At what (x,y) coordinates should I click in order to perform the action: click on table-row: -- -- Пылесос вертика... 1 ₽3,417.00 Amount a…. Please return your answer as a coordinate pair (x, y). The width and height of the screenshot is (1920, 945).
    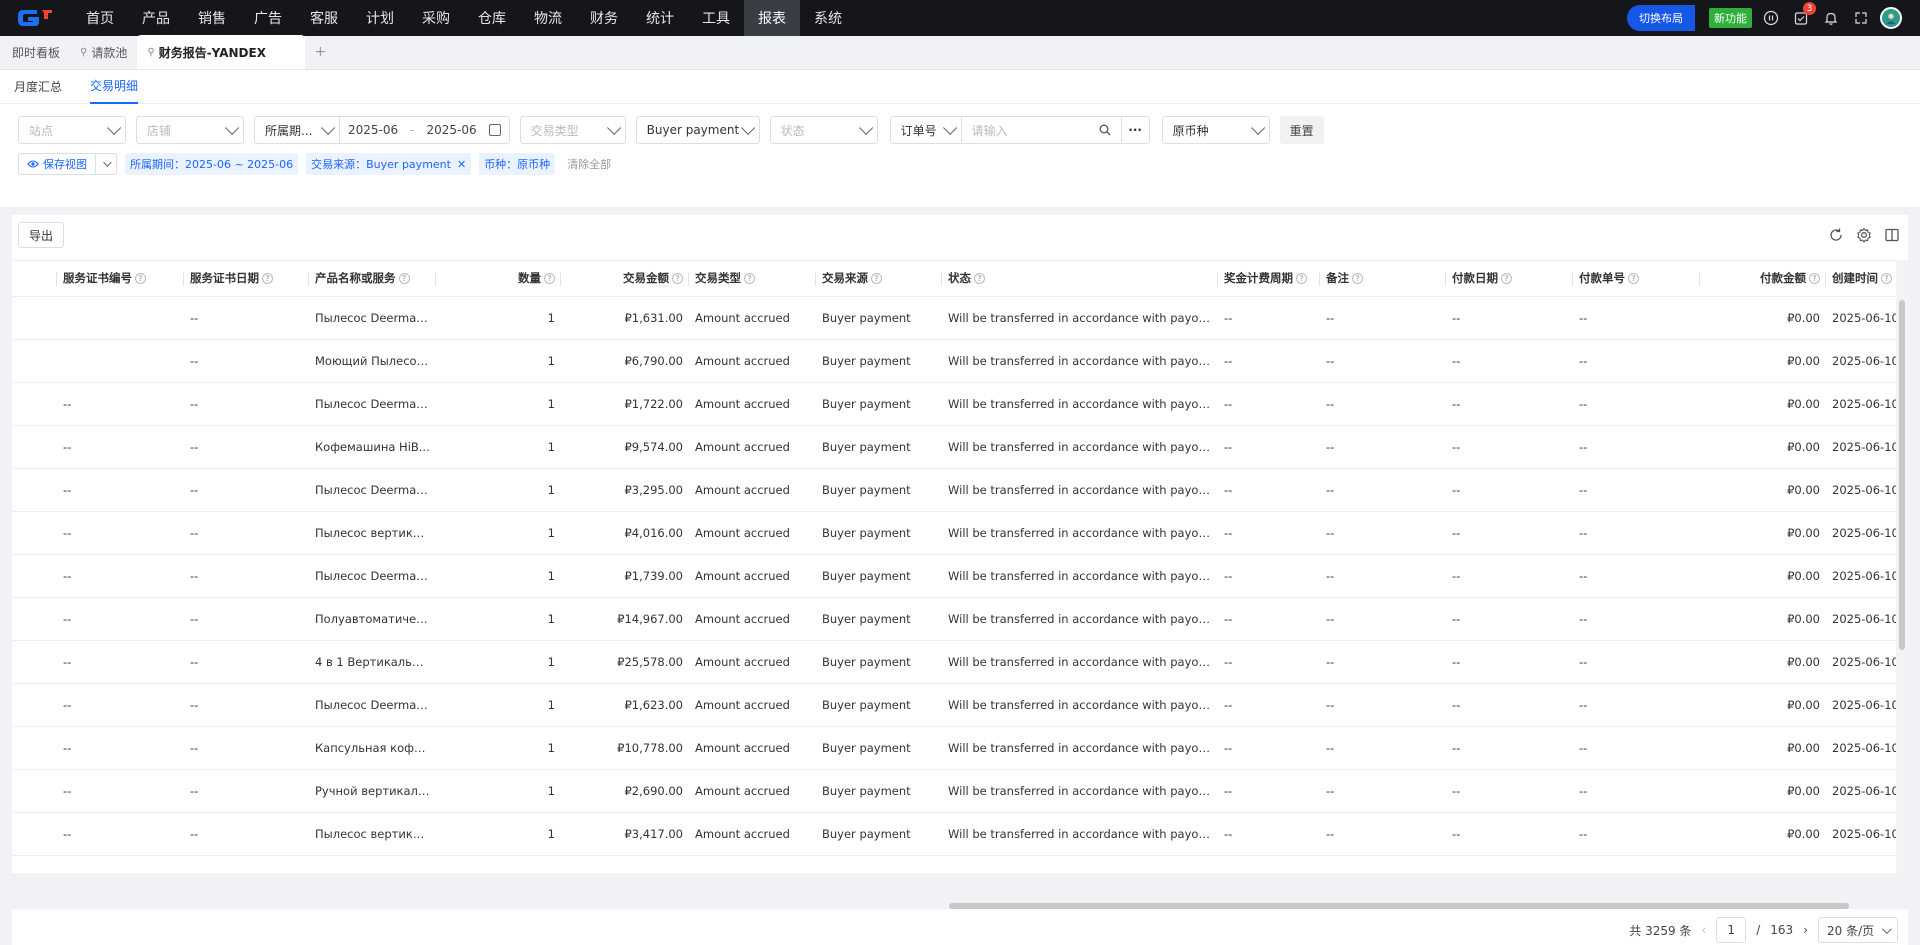
    Looking at the image, I should click on (954, 834).